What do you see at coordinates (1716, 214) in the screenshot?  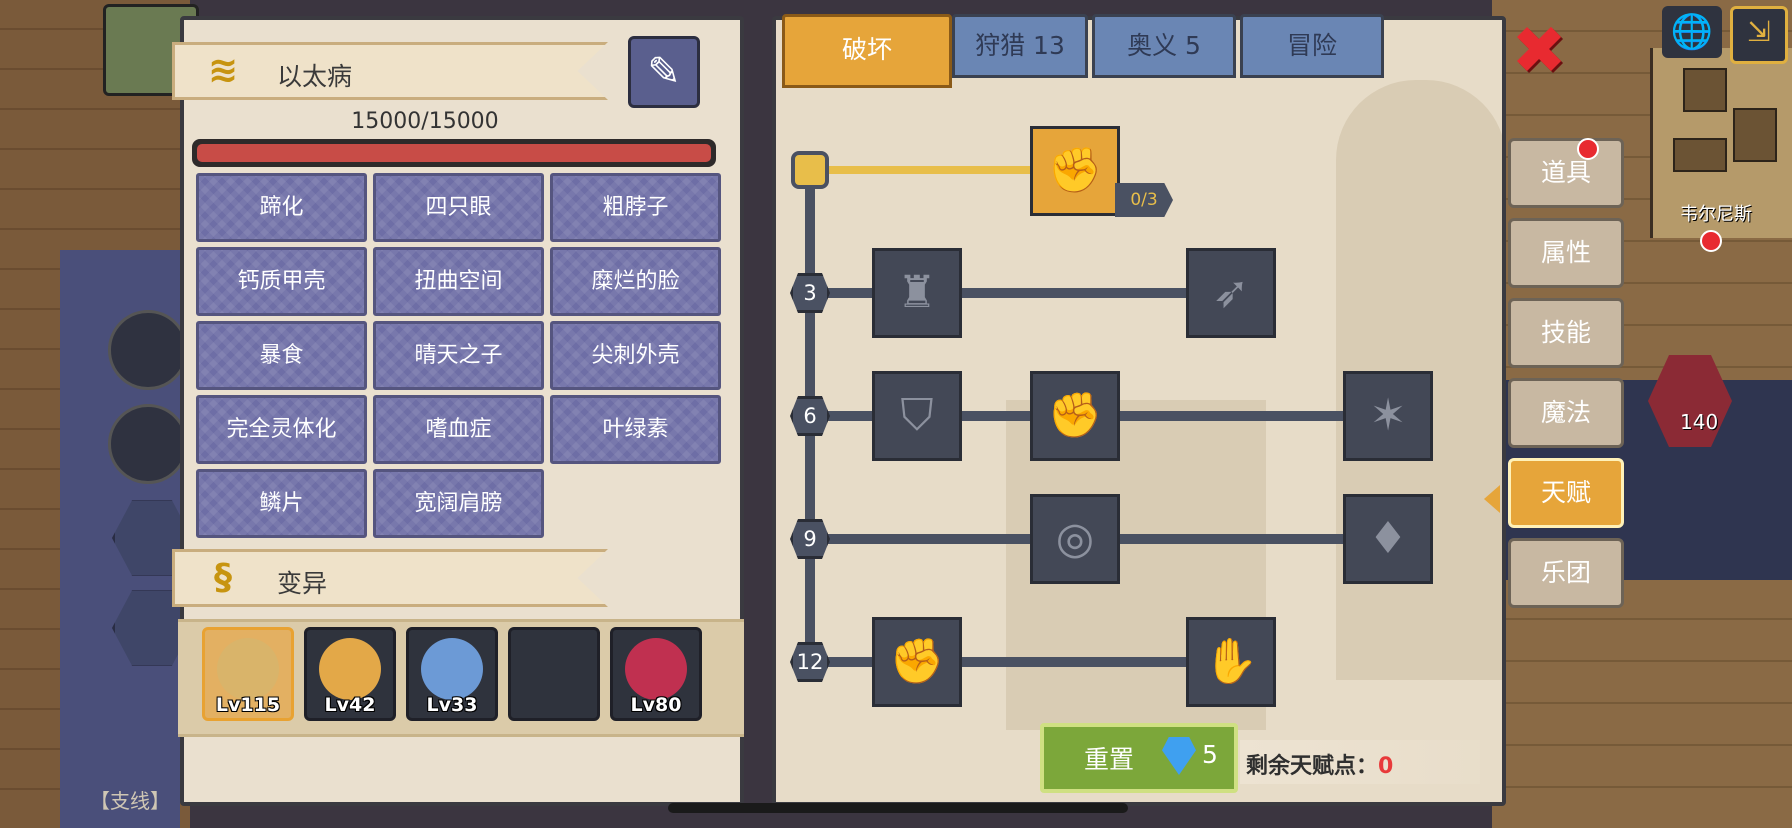 I see `npc-name: 韦尔尼斯` at bounding box center [1716, 214].